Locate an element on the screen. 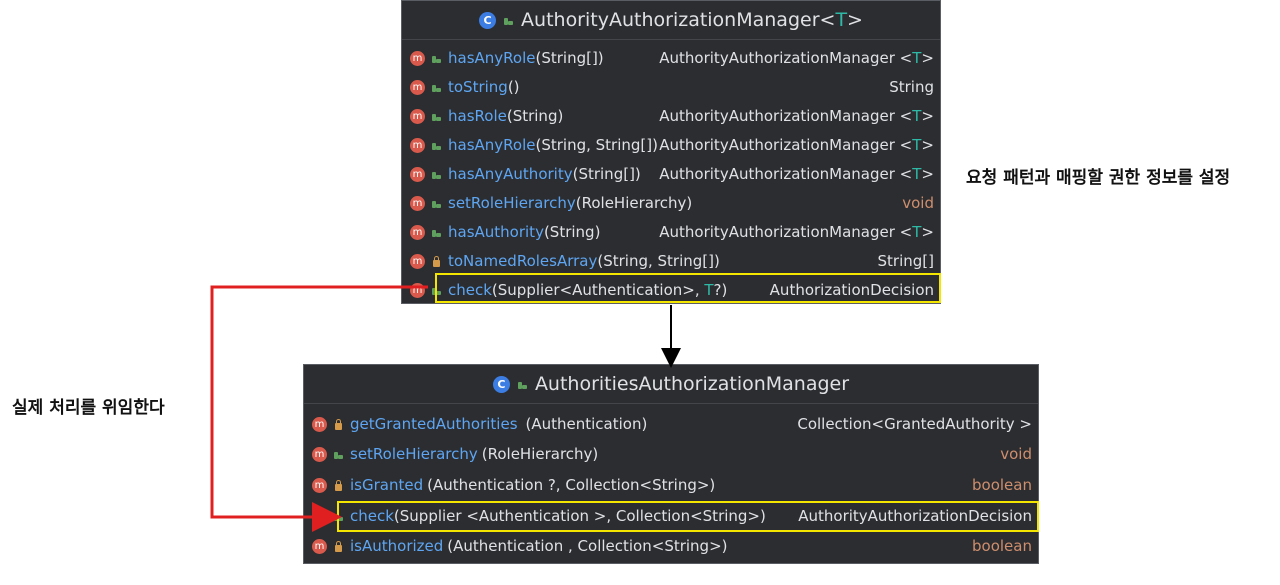  method-params: (Authentication ?, Collection<String>) is located at coordinates (571, 485).